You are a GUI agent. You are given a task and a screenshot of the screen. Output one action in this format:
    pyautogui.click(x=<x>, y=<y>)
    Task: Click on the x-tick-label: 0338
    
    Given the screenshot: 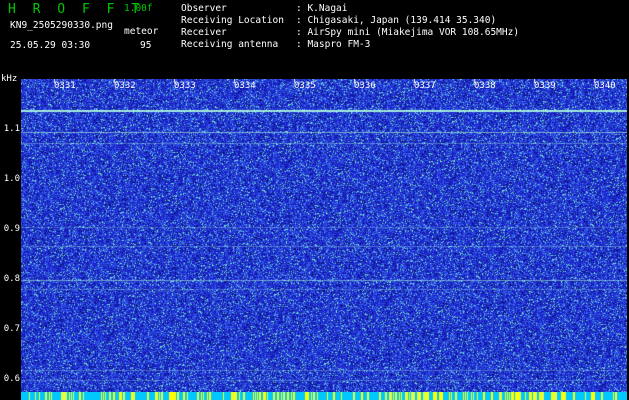 What is the action you would take?
    pyautogui.click(x=485, y=86)
    